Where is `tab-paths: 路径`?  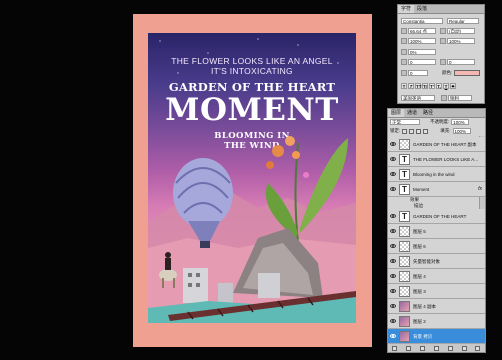 tab-paths: 路径 is located at coordinates (428, 113).